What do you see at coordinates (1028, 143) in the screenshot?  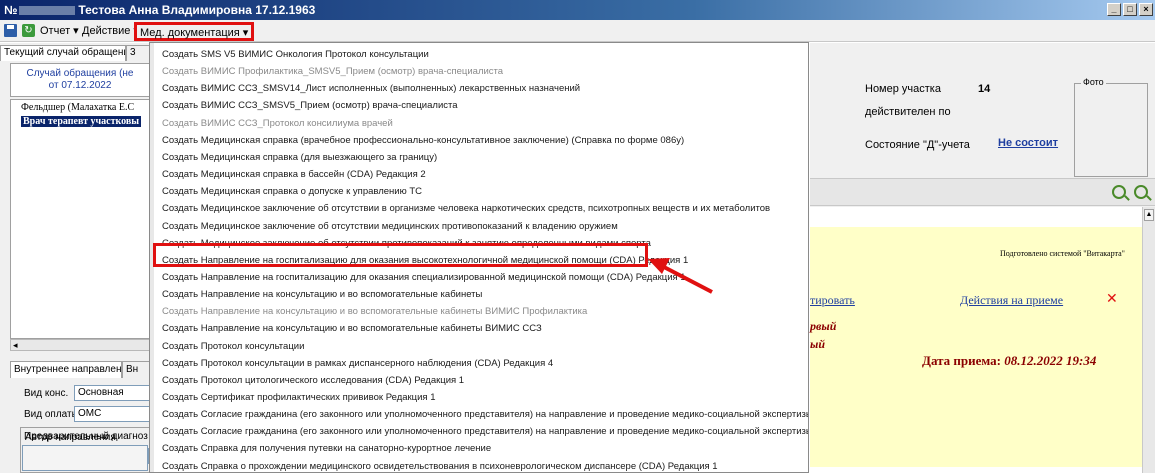 I see `d-status-link: Не состоит` at bounding box center [1028, 143].